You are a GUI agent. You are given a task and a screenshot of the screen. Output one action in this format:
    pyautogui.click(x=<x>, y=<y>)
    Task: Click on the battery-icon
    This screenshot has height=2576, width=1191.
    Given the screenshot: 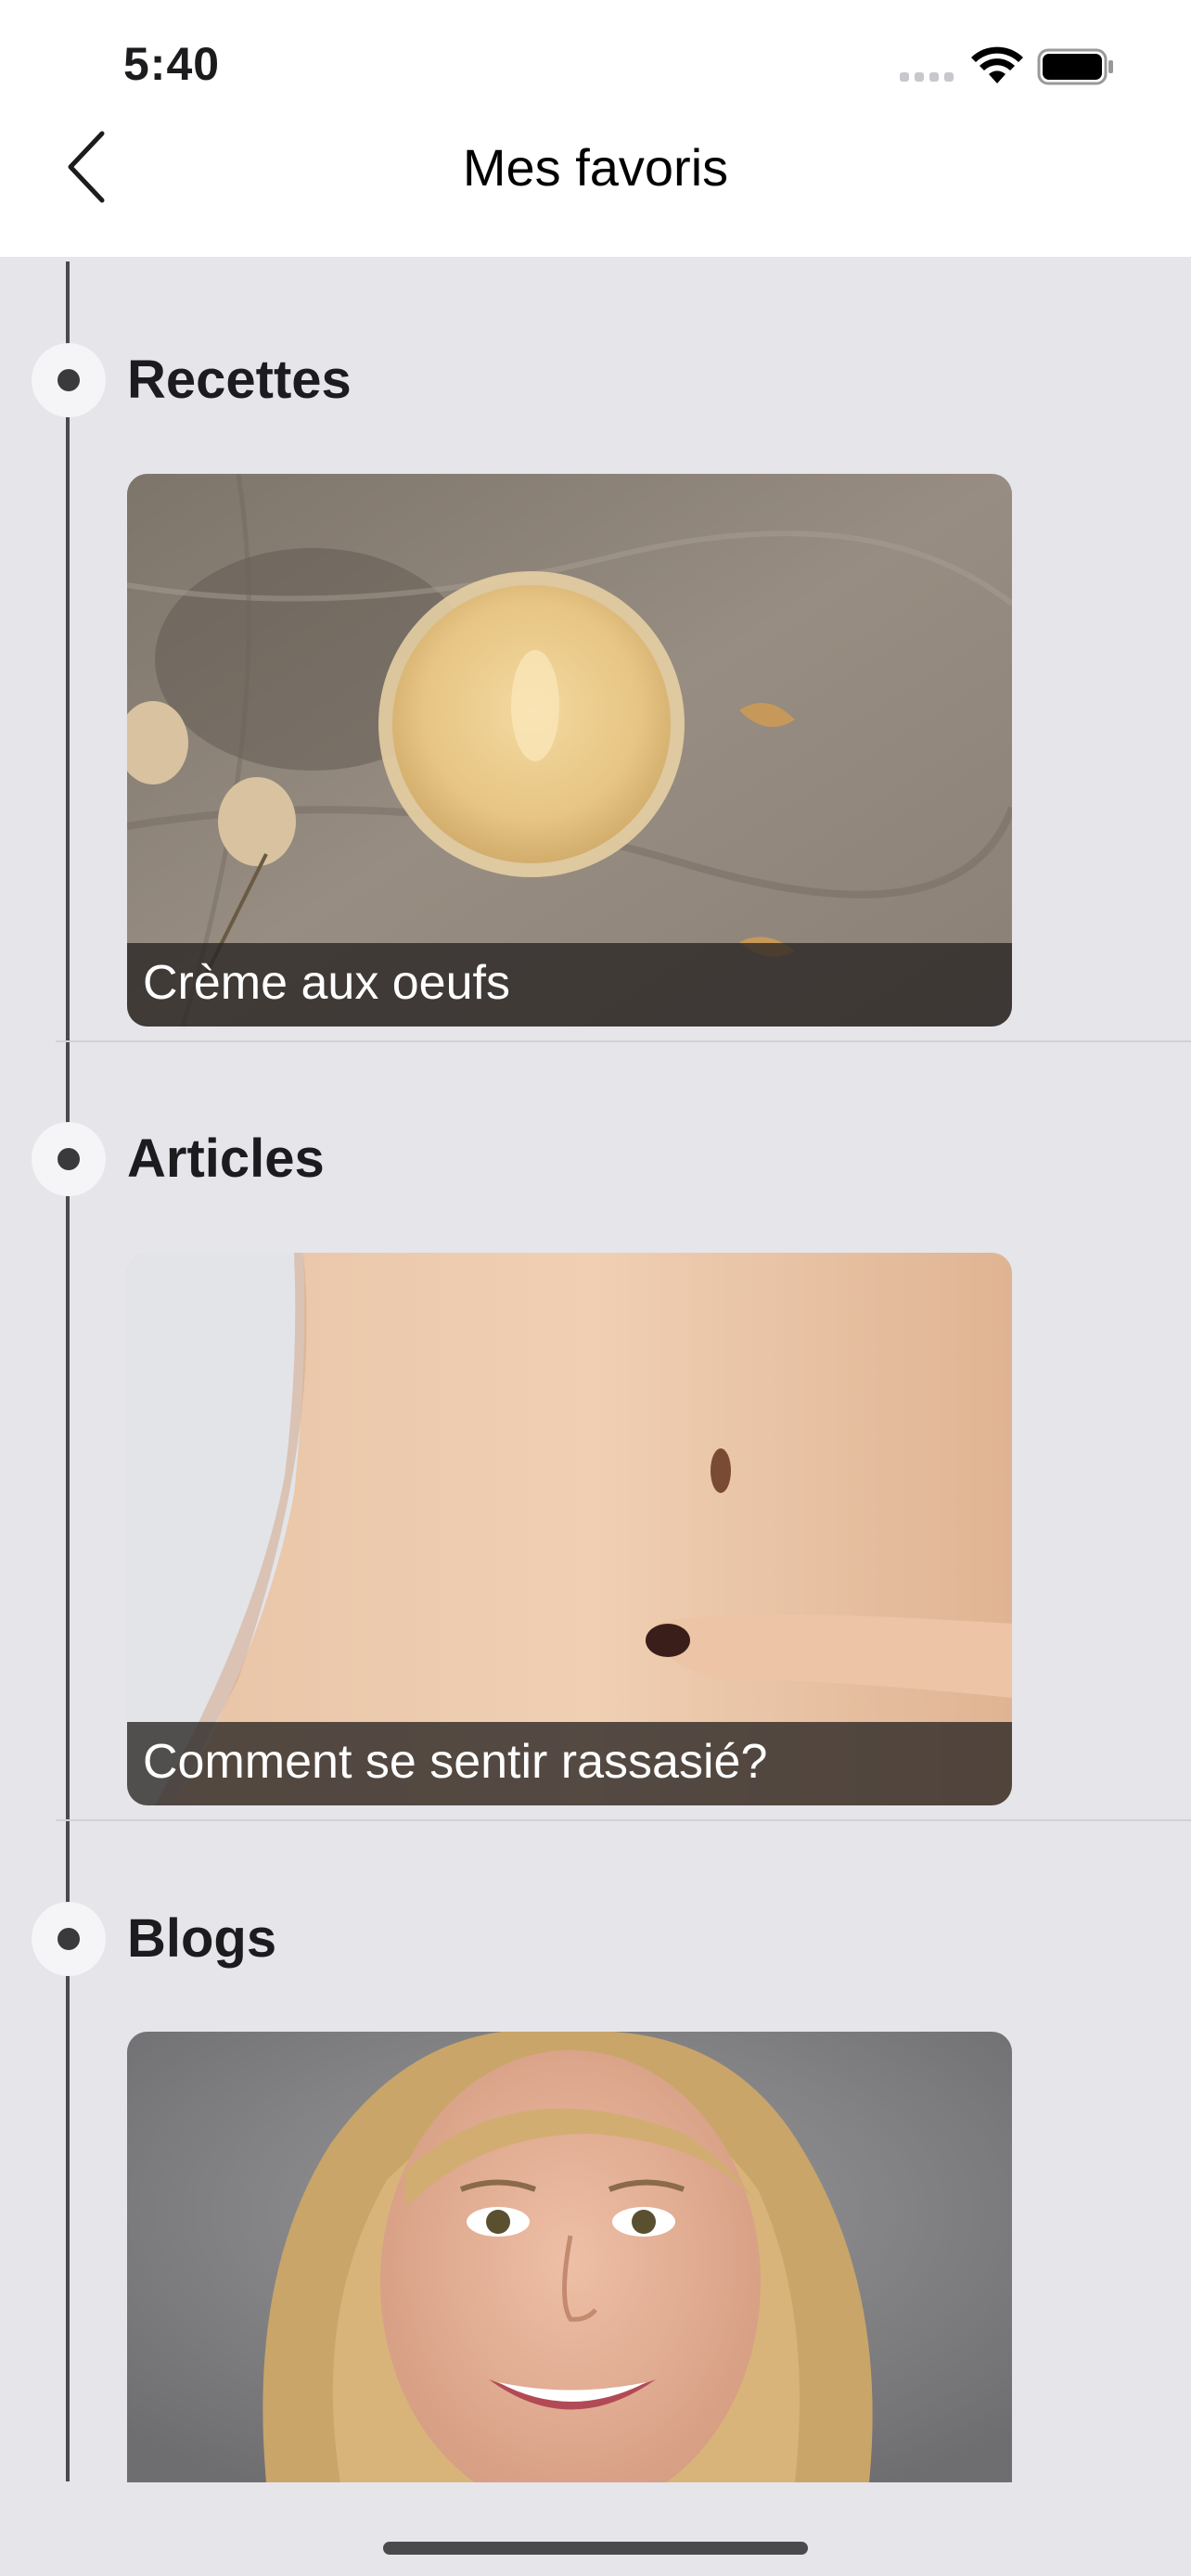 What is the action you would take?
    pyautogui.click(x=1075, y=66)
    